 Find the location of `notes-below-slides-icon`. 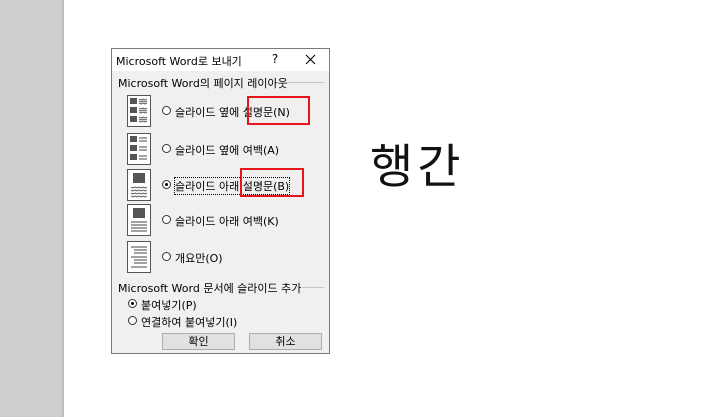

notes-below-slides-icon is located at coordinates (139, 185).